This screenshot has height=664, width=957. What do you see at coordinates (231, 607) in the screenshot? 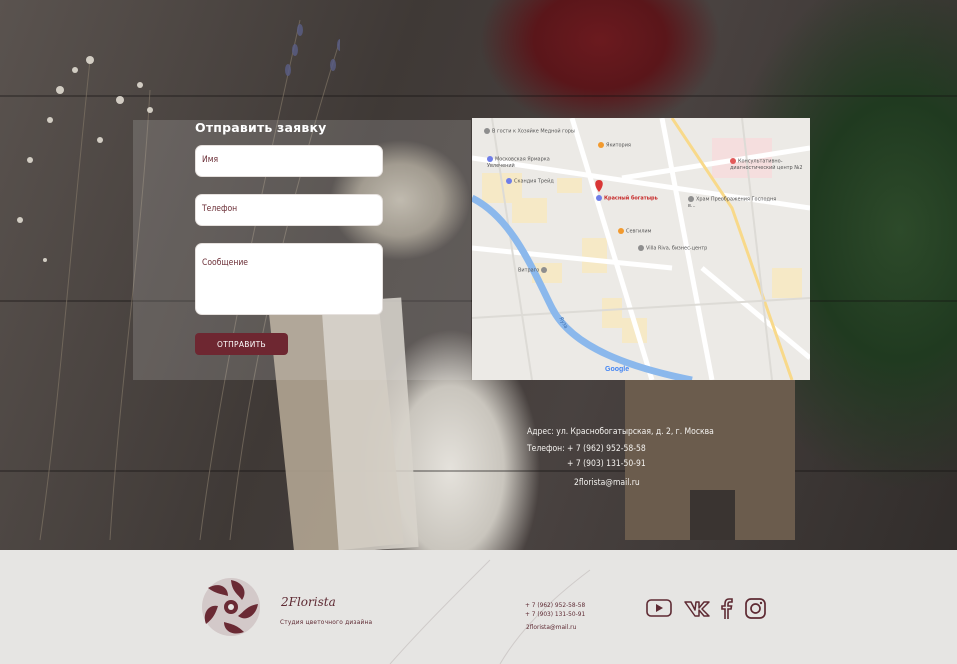
I see `brand-logo` at bounding box center [231, 607].